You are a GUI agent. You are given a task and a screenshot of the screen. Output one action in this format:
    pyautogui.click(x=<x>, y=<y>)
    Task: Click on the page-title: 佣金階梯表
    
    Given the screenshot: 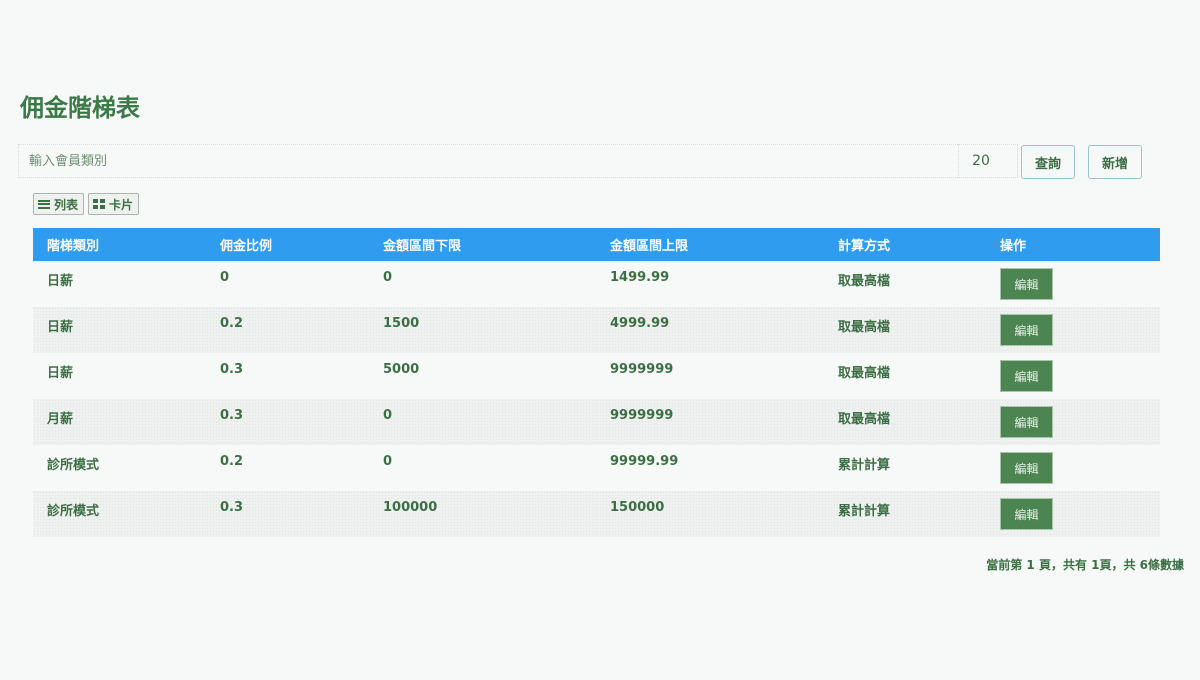 What is the action you would take?
    pyautogui.click(x=80, y=108)
    